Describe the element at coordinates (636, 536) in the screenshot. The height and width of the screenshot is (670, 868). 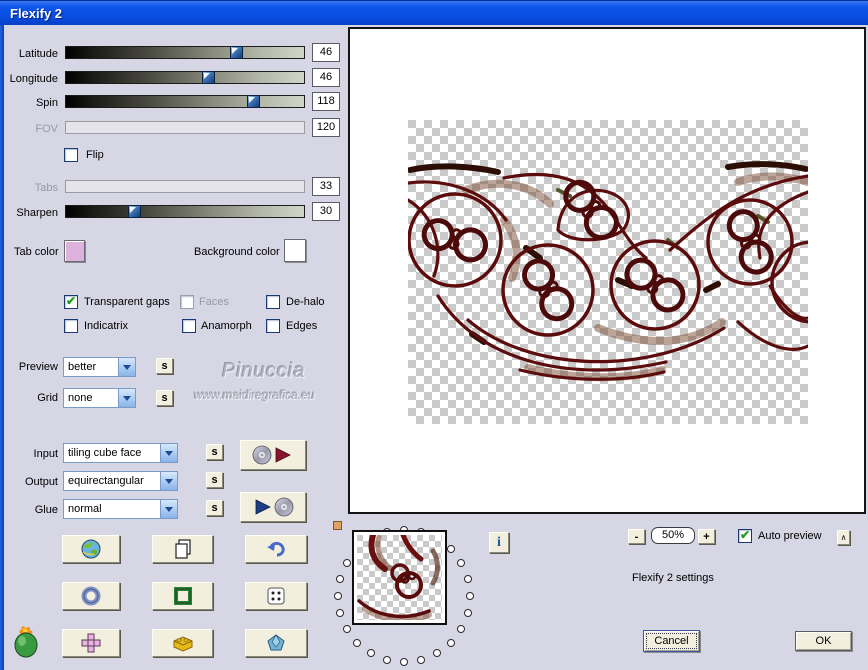
I see `zoom-out-button: -` at that location.